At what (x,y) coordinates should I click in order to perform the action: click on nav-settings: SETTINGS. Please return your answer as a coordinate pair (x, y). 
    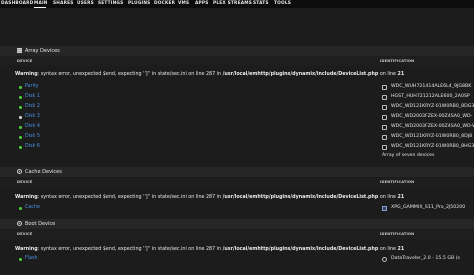
    Looking at the image, I should click on (110, 4).